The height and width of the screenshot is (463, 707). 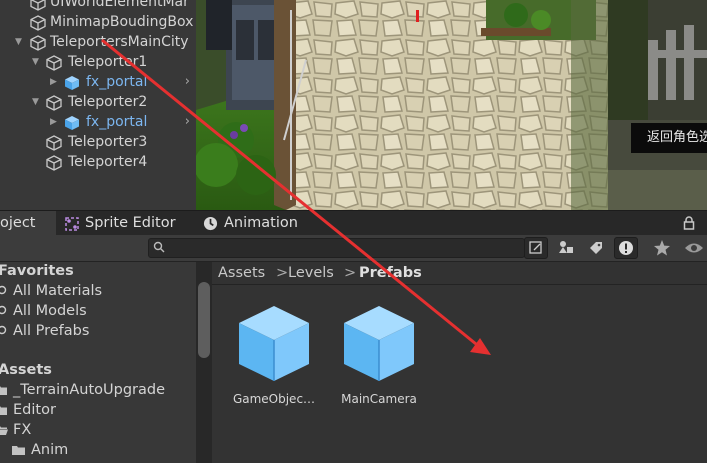 What do you see at coordinates (119, 42) in the screenshot?
I see `hierarchy-item-label: TeleportersMainCity` at bounding box center [119, 42].